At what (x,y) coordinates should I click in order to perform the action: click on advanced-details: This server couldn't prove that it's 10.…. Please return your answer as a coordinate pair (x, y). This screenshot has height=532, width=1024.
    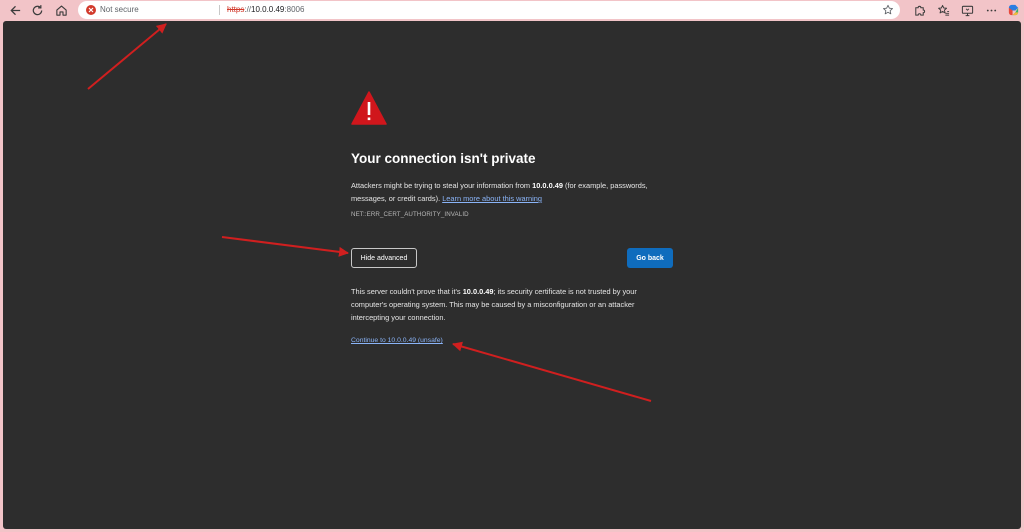
    Looking at the image, I should click on (512, 304).